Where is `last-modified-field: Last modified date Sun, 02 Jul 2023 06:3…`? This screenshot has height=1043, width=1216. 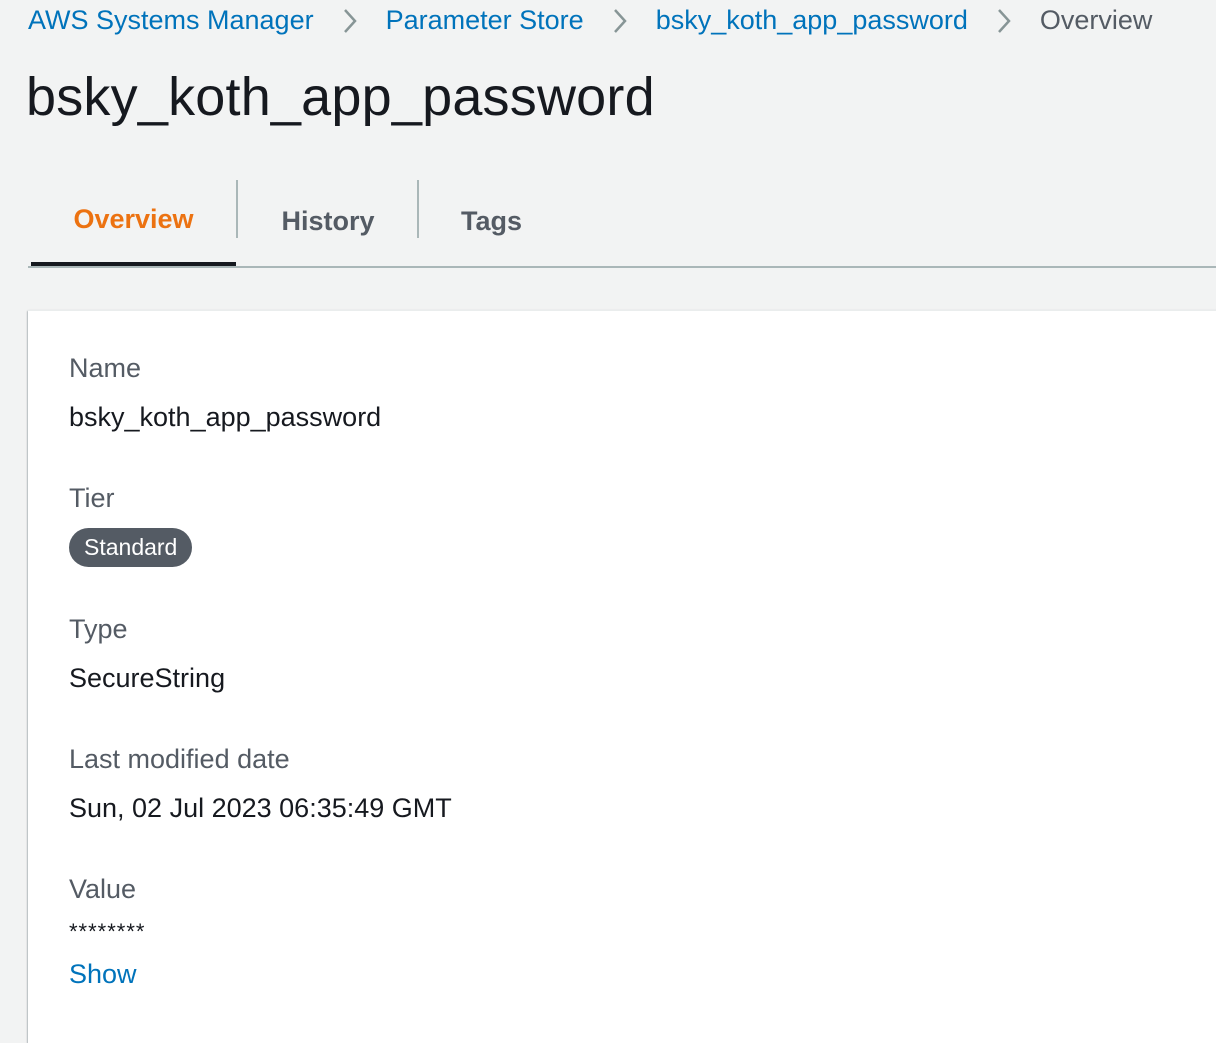 last-modified-field: Last modified date Sun, 02 Jul 2023 06:3… is located at coordinates (260, 784).